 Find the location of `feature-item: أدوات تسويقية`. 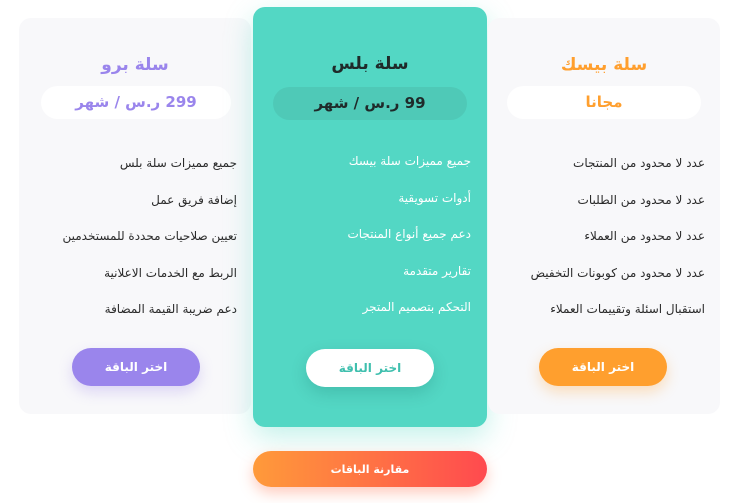

feature-item: أدوات تسويقية is located at coordinates (434, 197).